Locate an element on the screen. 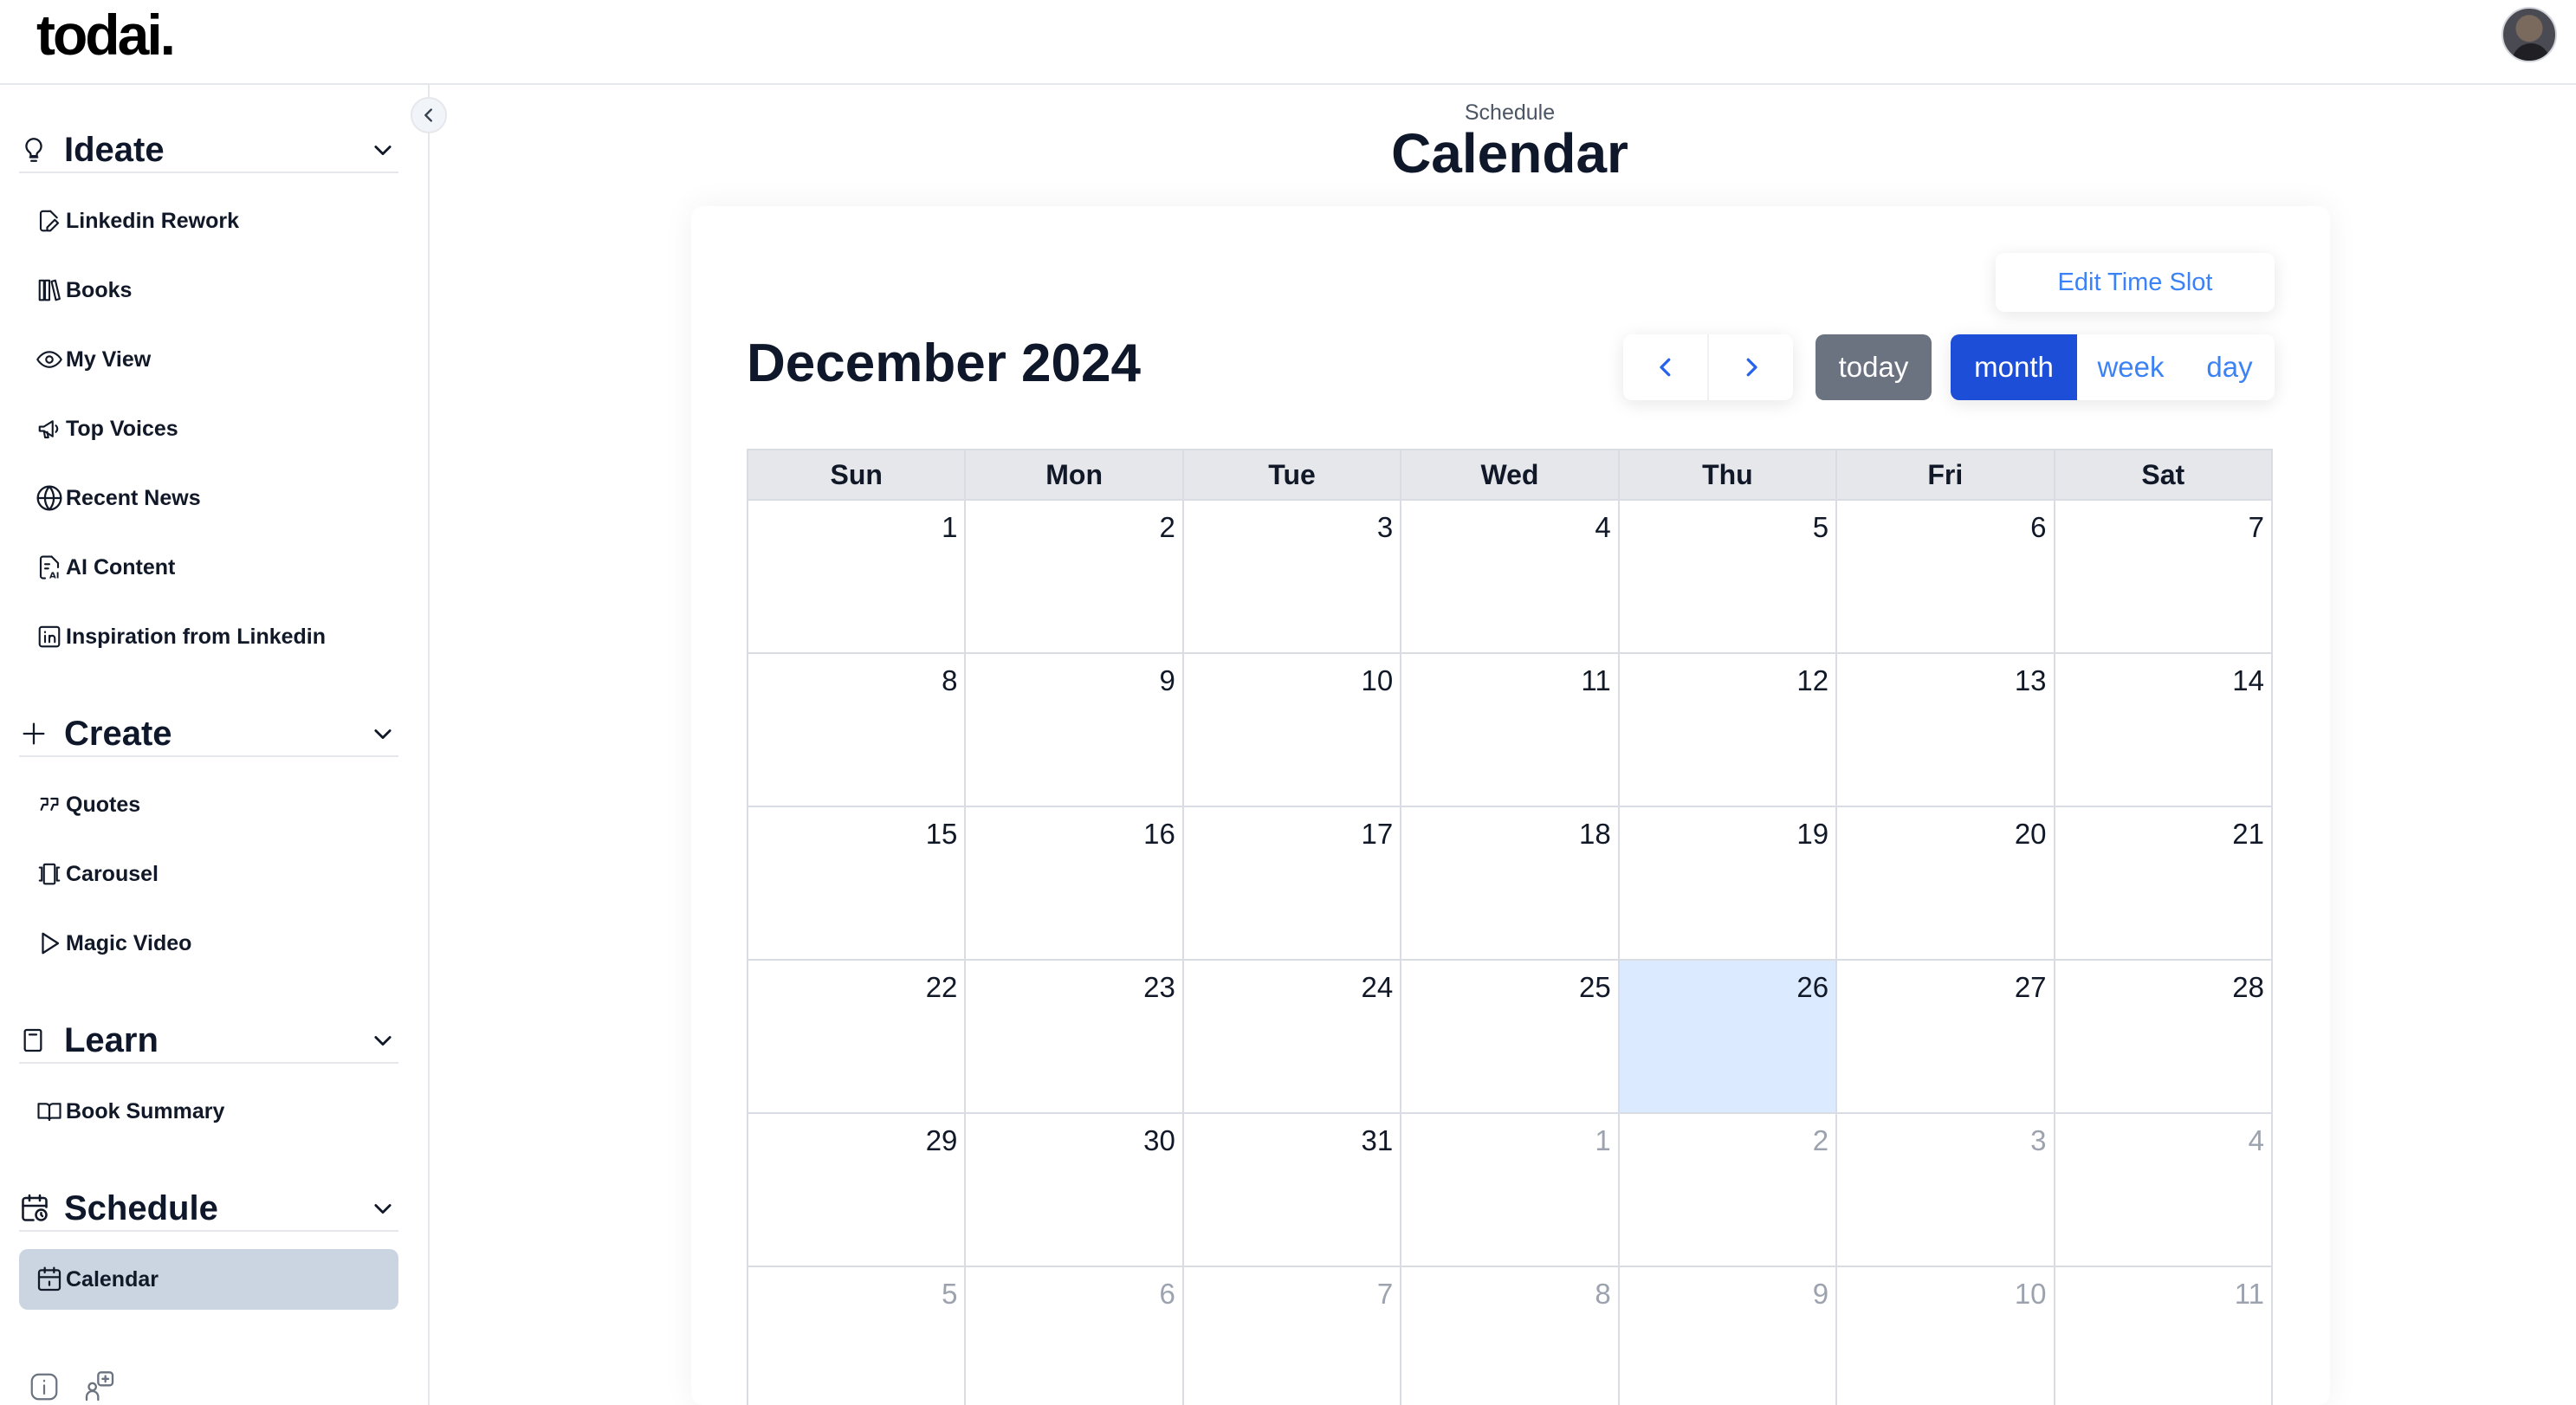  day-cell: 31 is located at coordinates (1292, 1190).